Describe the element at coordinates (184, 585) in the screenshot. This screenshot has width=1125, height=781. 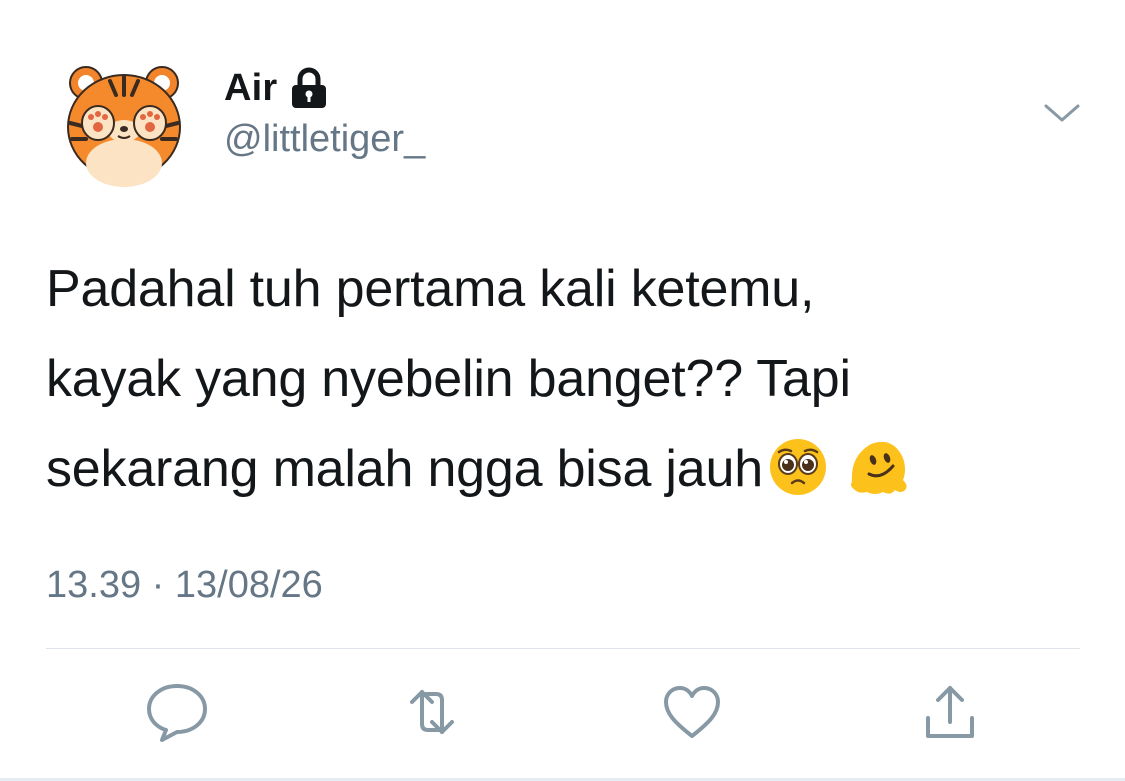
I see `tweet-timestamp: 13.39 · 13/08/26` at that location.